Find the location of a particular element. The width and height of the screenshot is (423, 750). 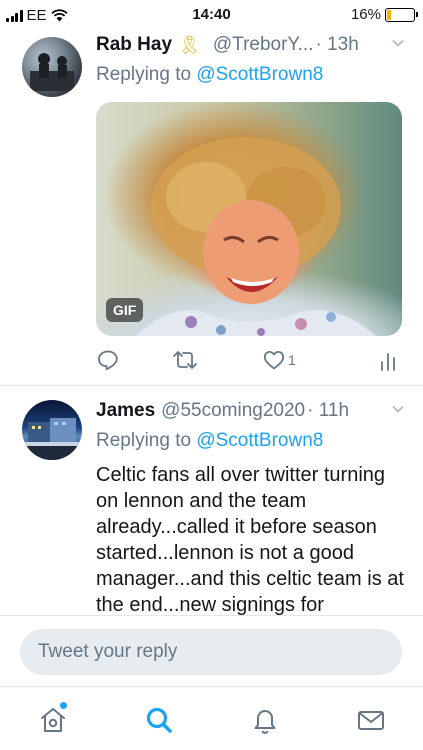

status-bar: EE 14:40 16% is located at coordinates (211, 15).